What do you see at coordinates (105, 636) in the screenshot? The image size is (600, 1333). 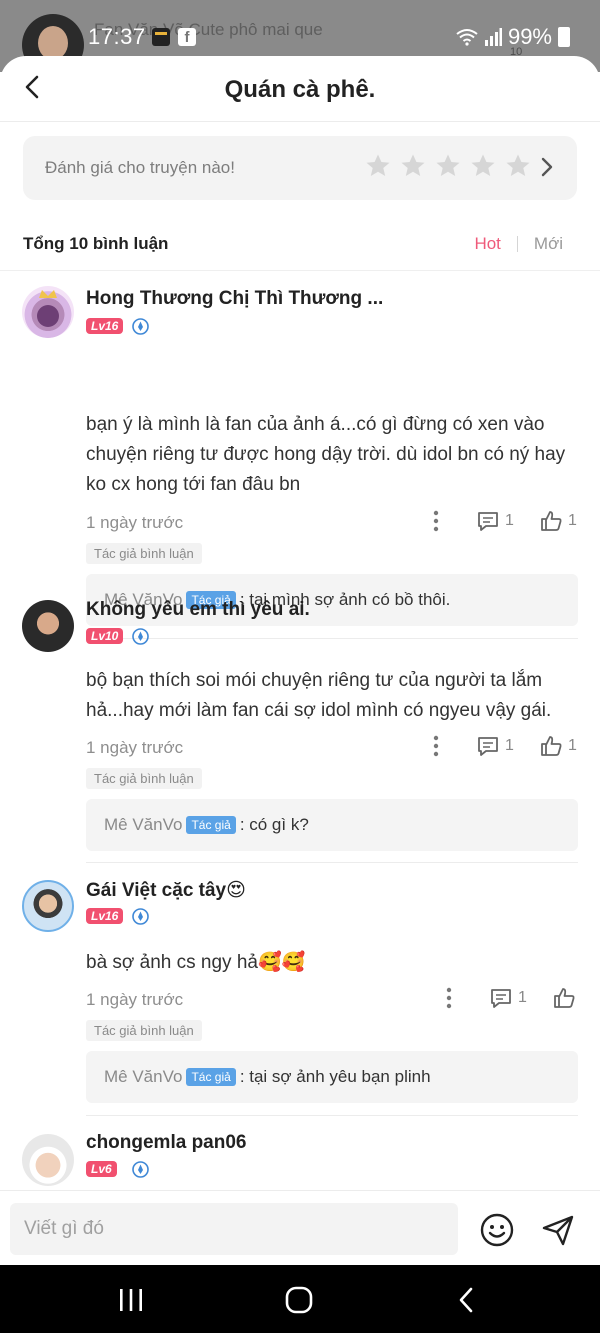 I see `level-badge: Lv10` at bounding box center [105, 636].